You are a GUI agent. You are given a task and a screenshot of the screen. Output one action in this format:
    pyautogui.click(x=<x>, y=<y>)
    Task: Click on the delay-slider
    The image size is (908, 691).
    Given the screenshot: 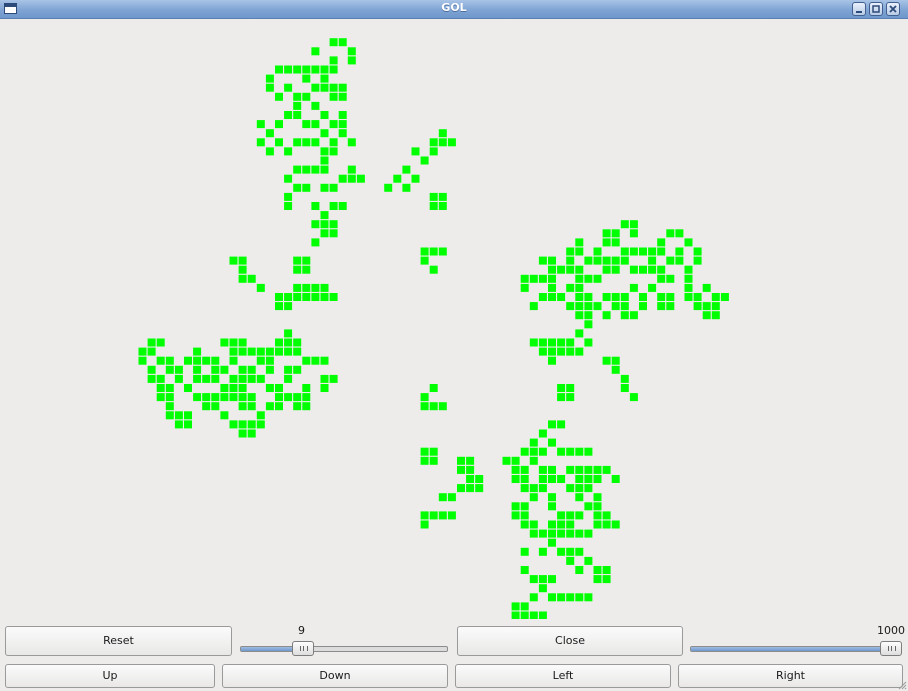 What is the action you would take?
    pyautogui.click(x=796, y=648)
    